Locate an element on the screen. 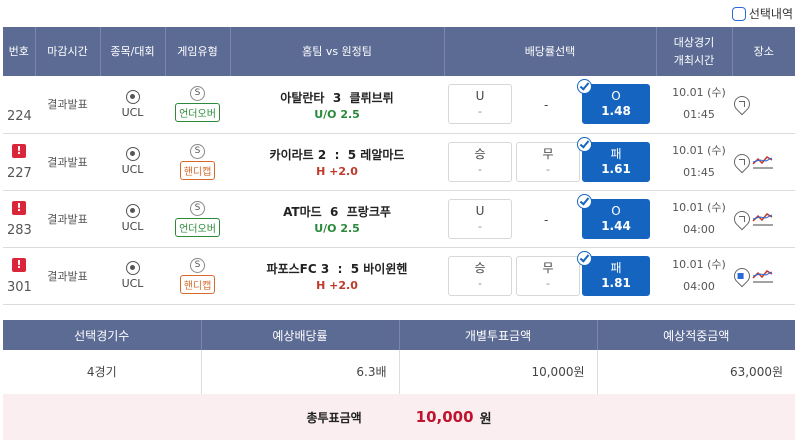 The width and height of the screenshot is (797, 442). away-team: 5 바이윈헨 is located at coordinates (379, 269).